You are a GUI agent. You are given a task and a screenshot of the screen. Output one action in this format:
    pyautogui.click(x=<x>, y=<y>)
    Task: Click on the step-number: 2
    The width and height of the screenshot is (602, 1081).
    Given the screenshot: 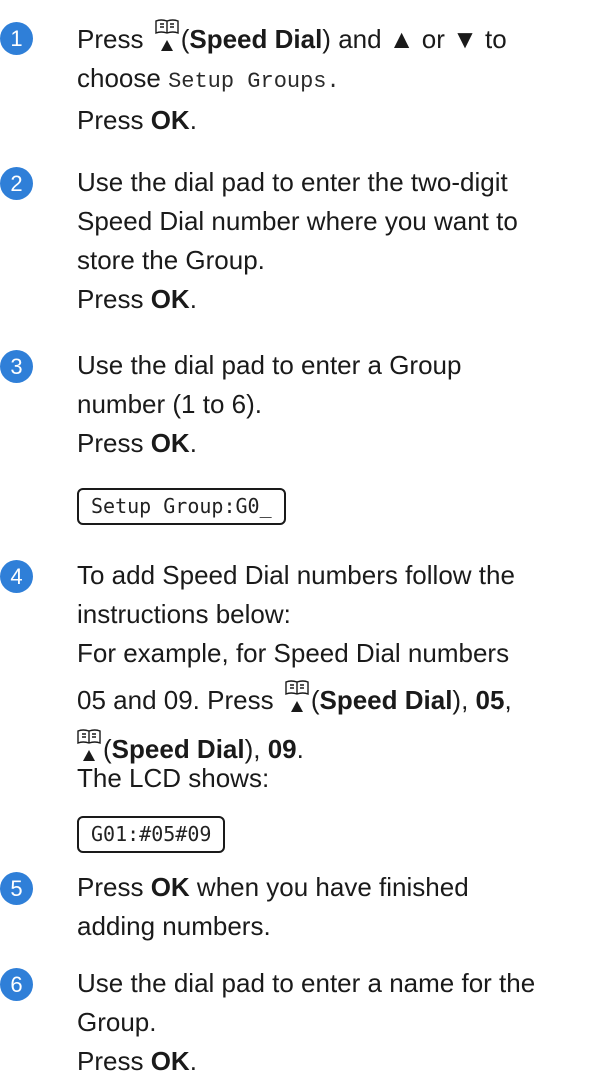 What is the action you would take?
    pyautogui.click(x=16, y=183)
    